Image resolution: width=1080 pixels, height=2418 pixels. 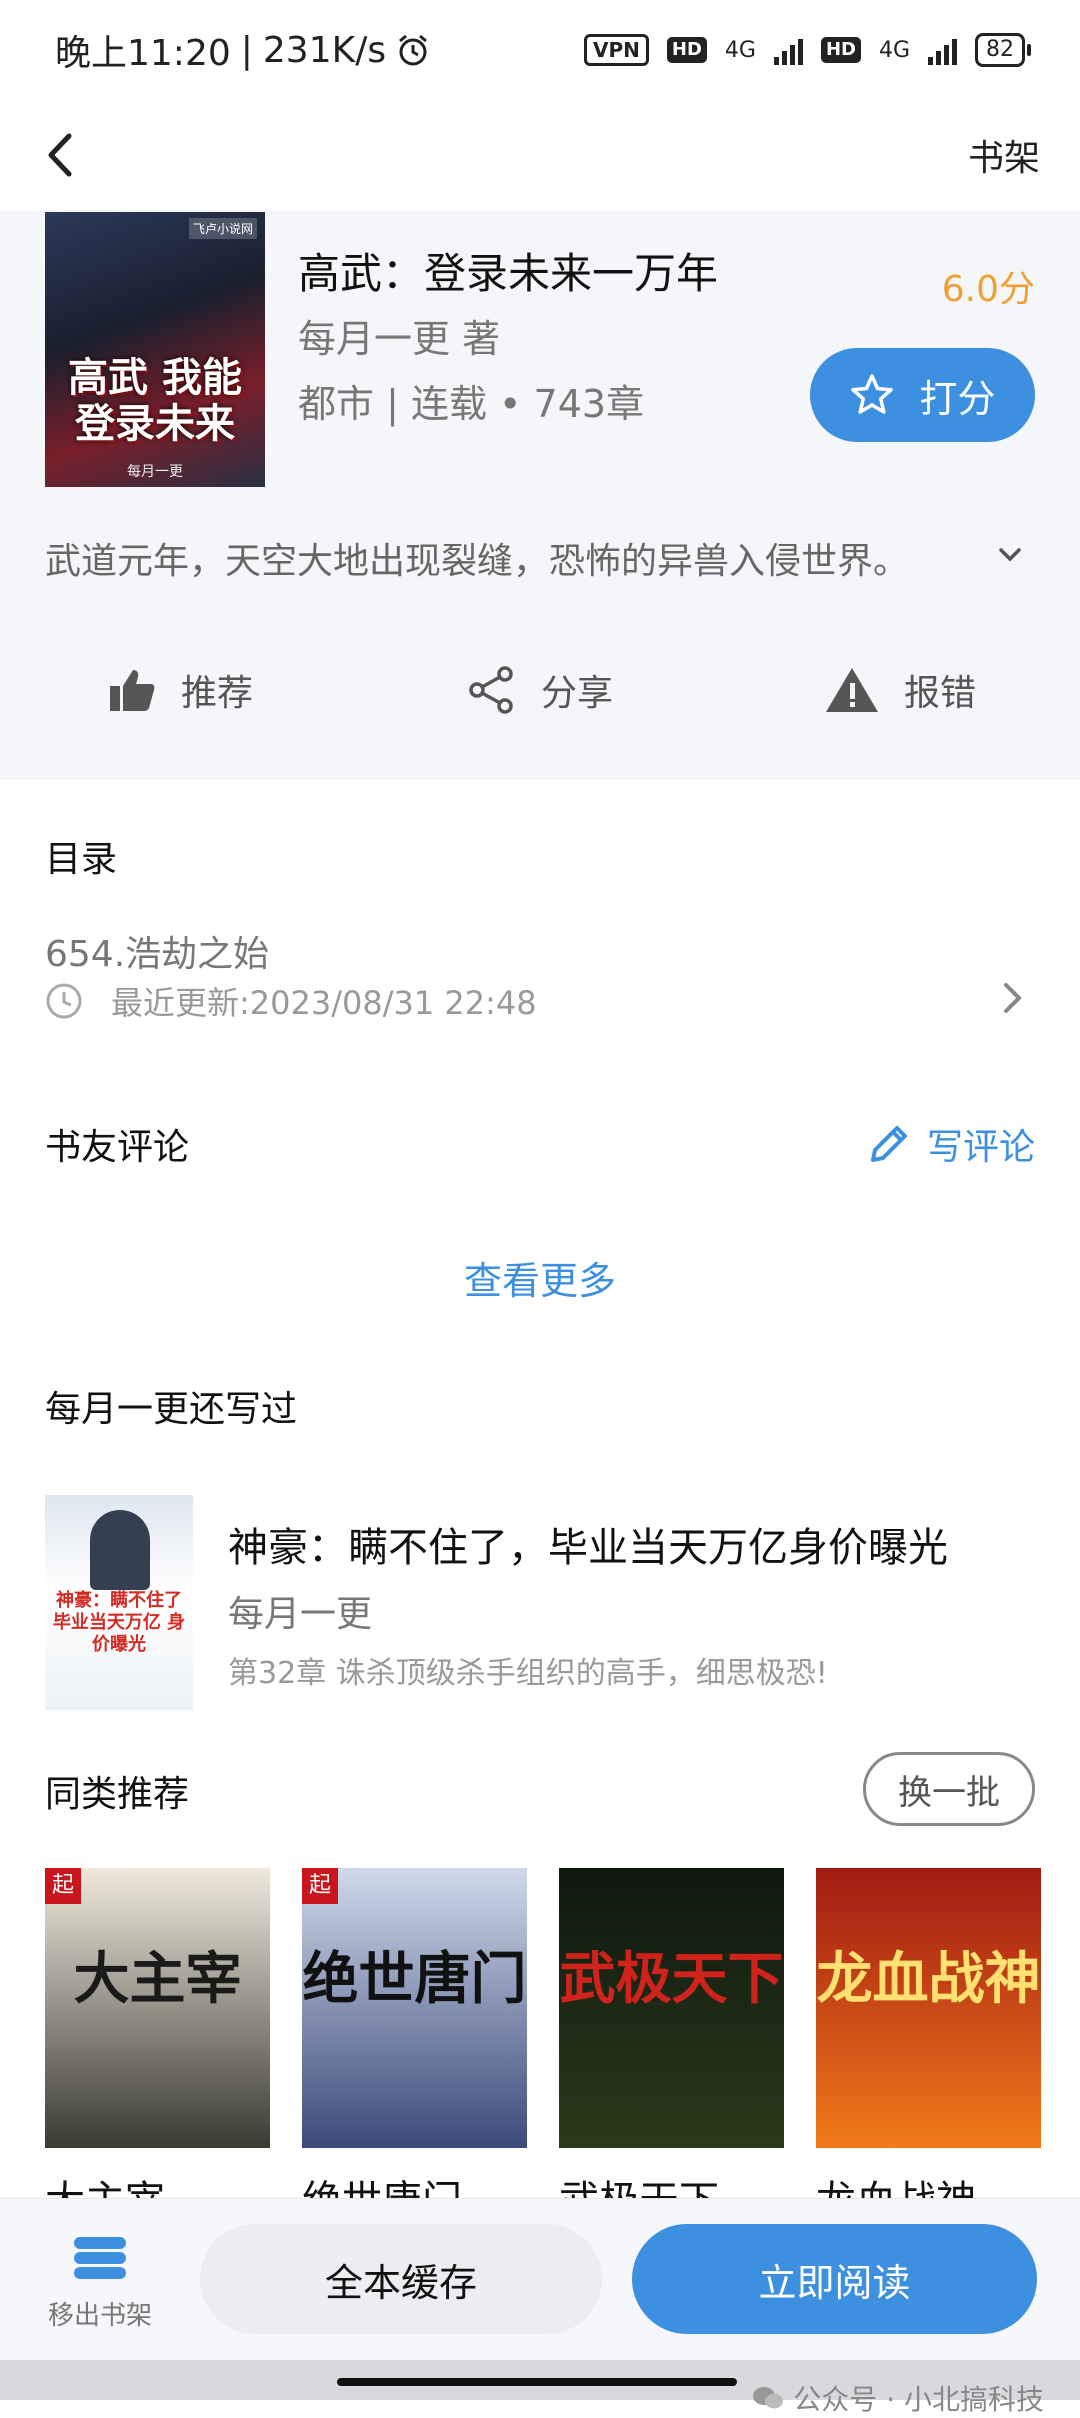 I want to click on book-description: 武道元年，天空大地出现裂缝，恐怖的异兽入侵世界。, so click(x=515, y=558).